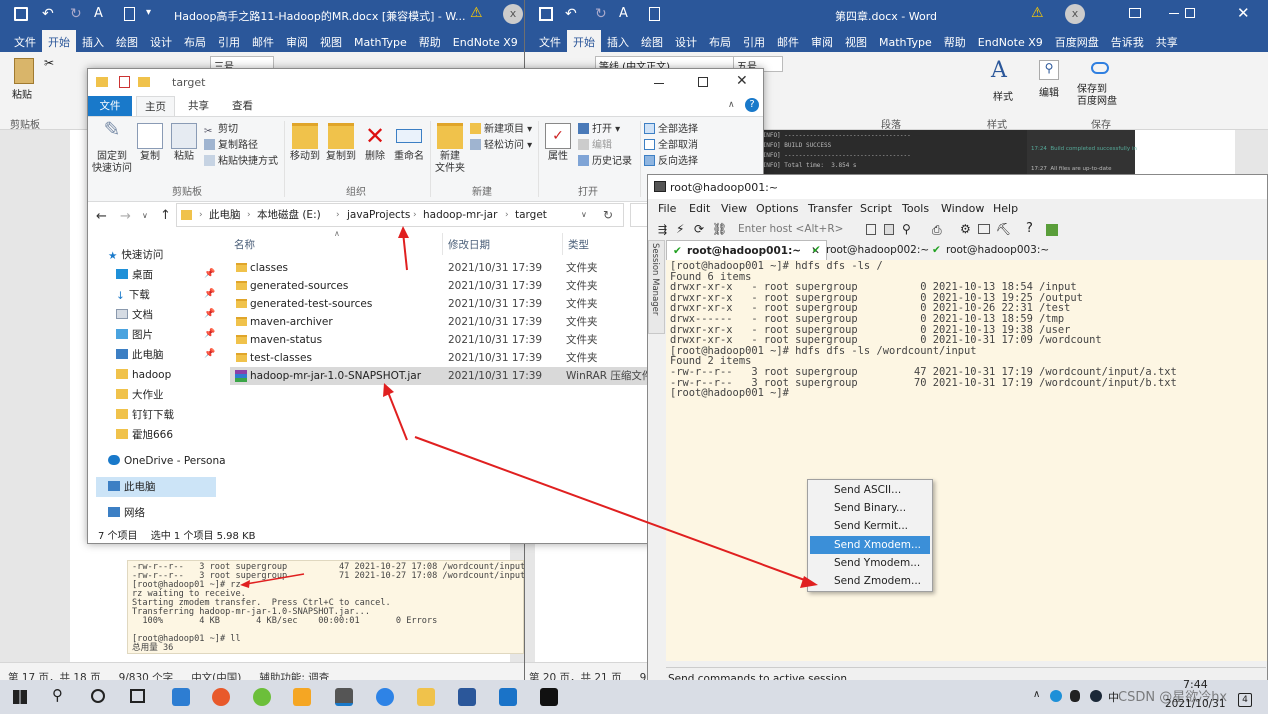 The image size is (1268, 714). Describe the element at coordinates (1195, 704) in the screenshot. I see `clock-date: 2021/10/31` at that location.